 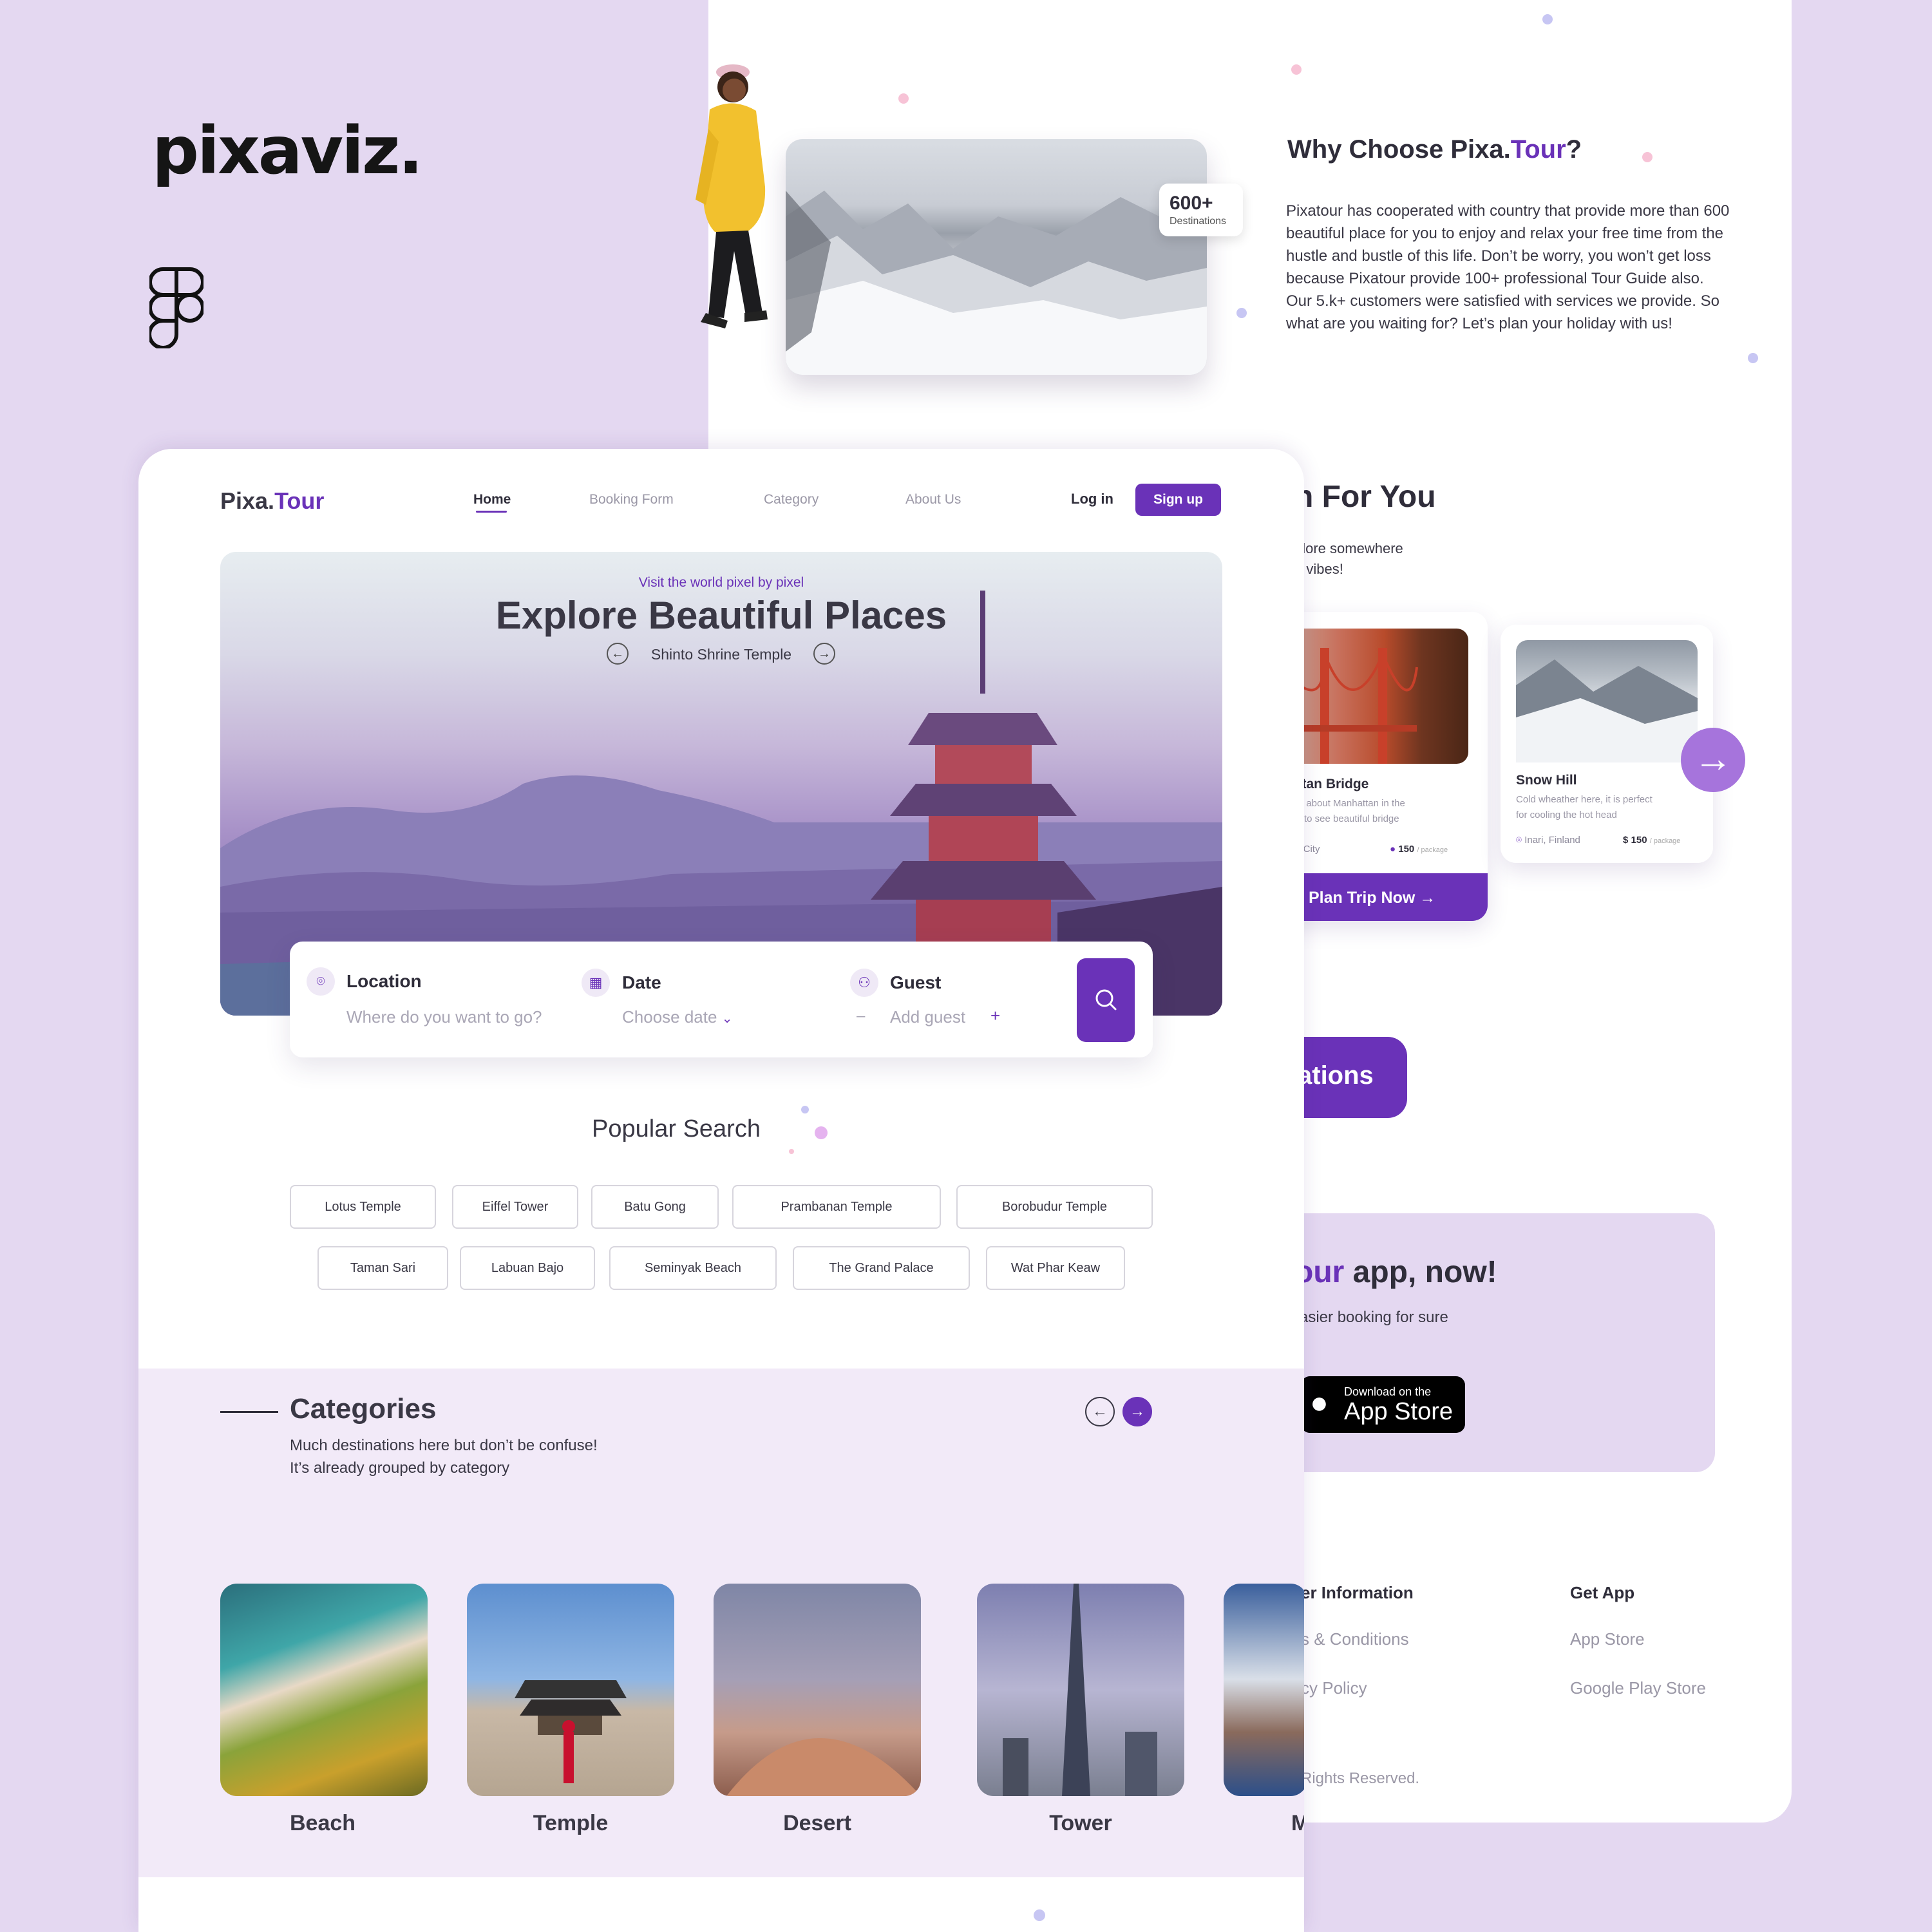 I want to click on plan-trip-label: Plan Trip Now, so click(x=1362, y=898).